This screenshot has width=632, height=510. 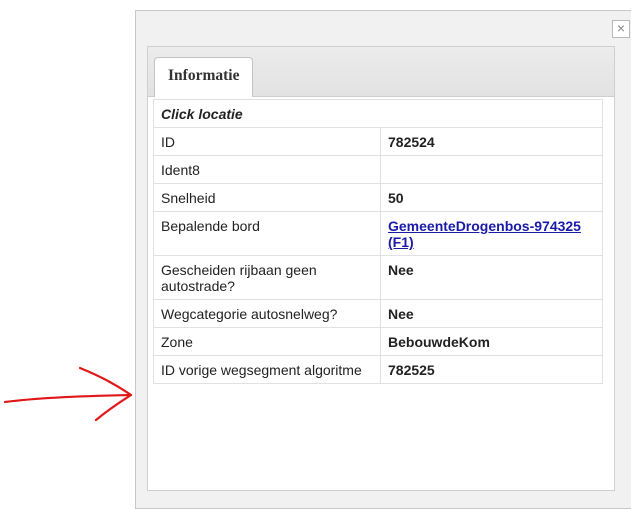 What do you see at coordinates (491, 169) in the screenshot?
I see `row-value` at bounding box center [491, 169].